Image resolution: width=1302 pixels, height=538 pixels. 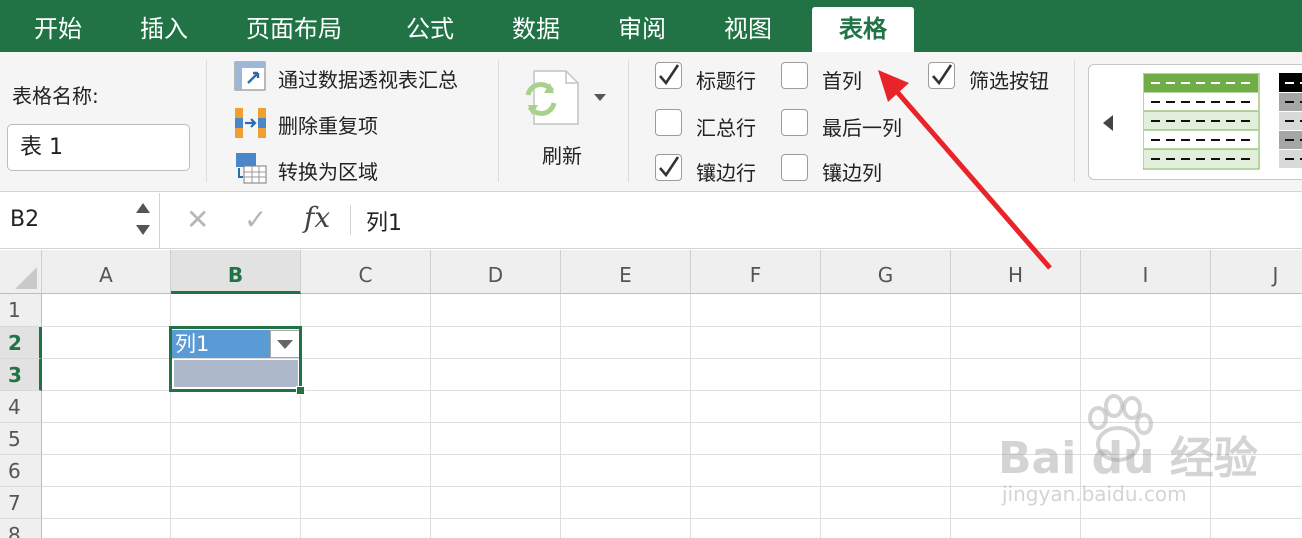 What do you see at coordinates (21, 439) in the screenshot?
I see `row-header-5: 5` at bounding box center [21, 439].